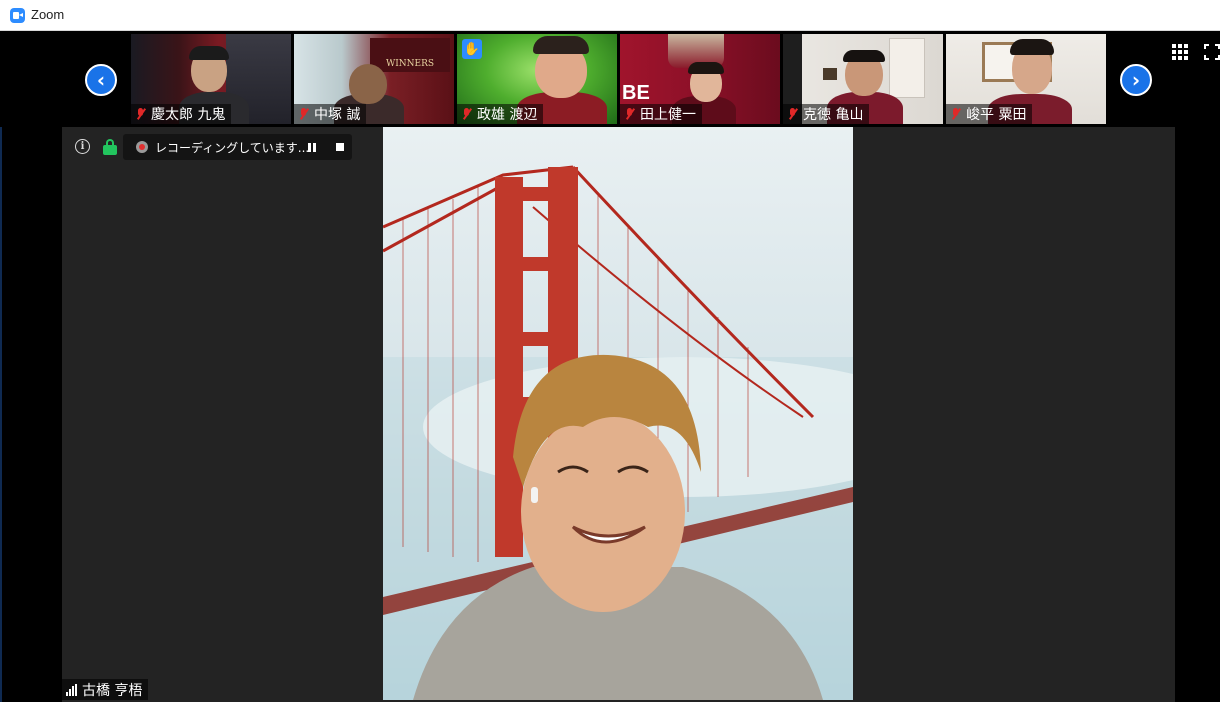 This screenshot has width=1220, height=702. I want to click on chevron-left-icon: ‹, so click(101, 80).